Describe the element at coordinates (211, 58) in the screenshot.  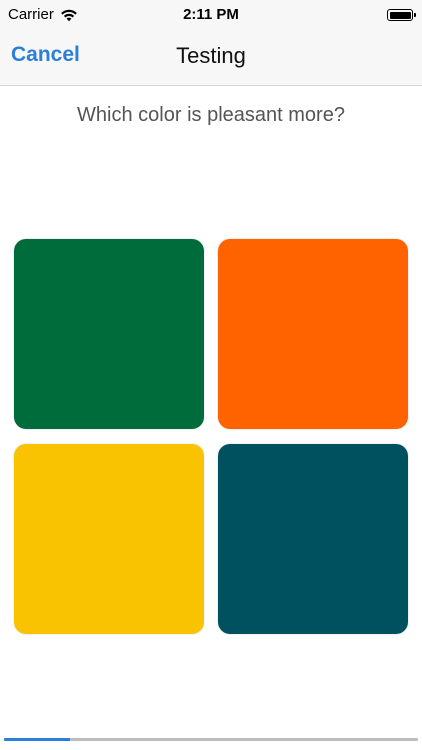
I see `navigation-bar: Cancel Testing` at that location.